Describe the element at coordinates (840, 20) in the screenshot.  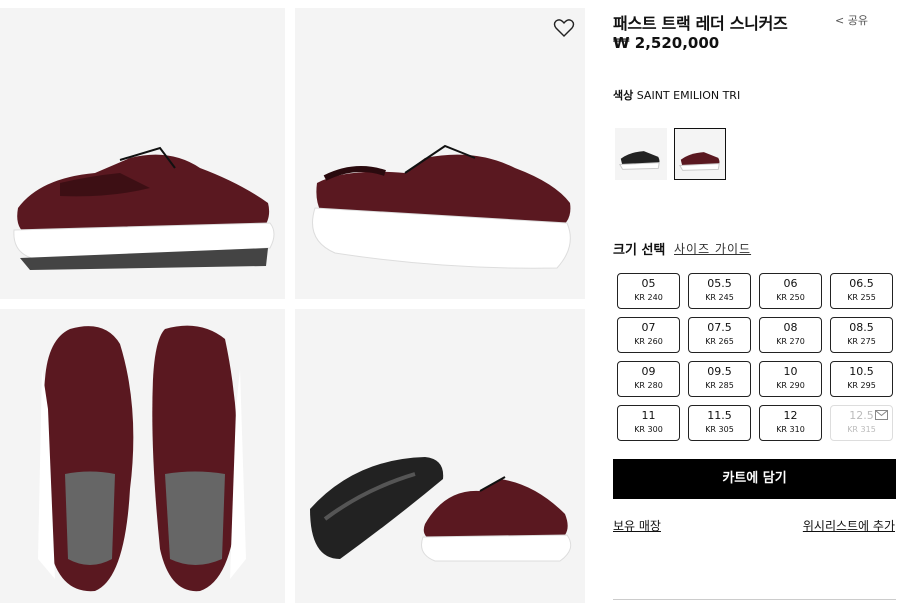
I see `share-icon: <` at that location.